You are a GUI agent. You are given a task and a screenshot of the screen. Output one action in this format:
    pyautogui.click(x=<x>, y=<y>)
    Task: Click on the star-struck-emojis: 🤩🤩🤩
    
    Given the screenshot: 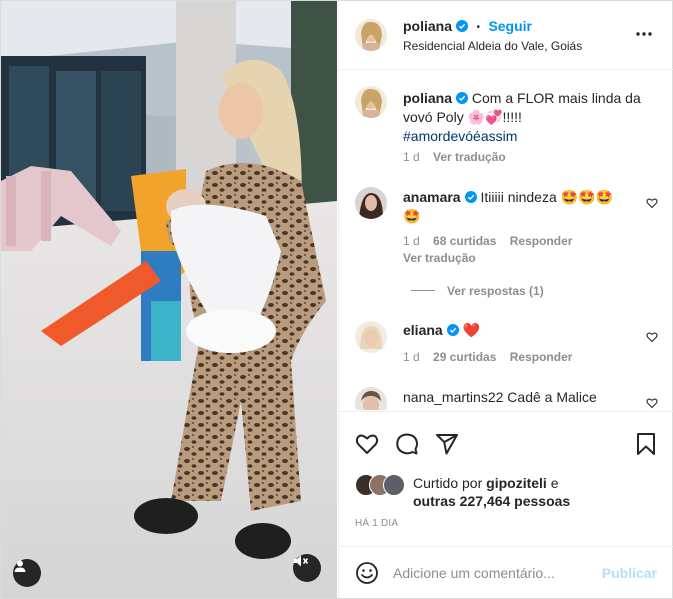 What is the action you would take?
    pyautogui.click(x=586, y=197)
    